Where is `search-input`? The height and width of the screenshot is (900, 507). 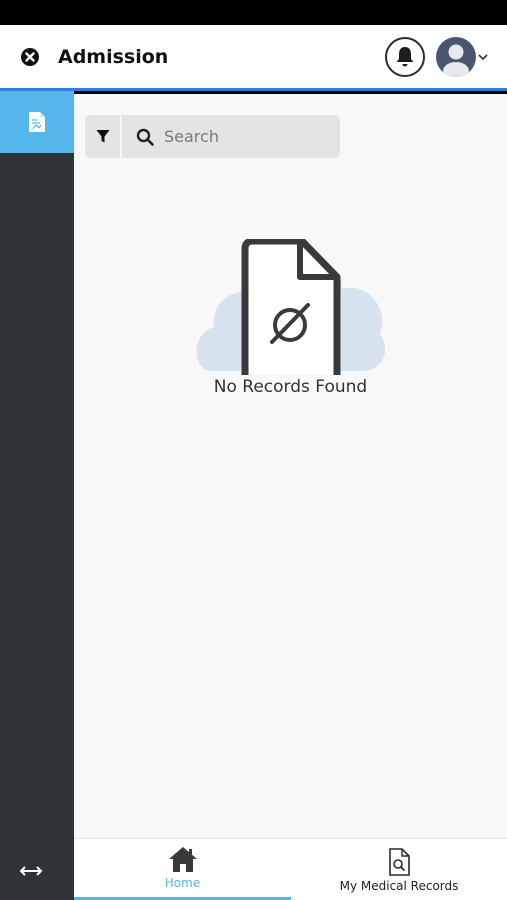 search-input is located at coordinates (244, 136).